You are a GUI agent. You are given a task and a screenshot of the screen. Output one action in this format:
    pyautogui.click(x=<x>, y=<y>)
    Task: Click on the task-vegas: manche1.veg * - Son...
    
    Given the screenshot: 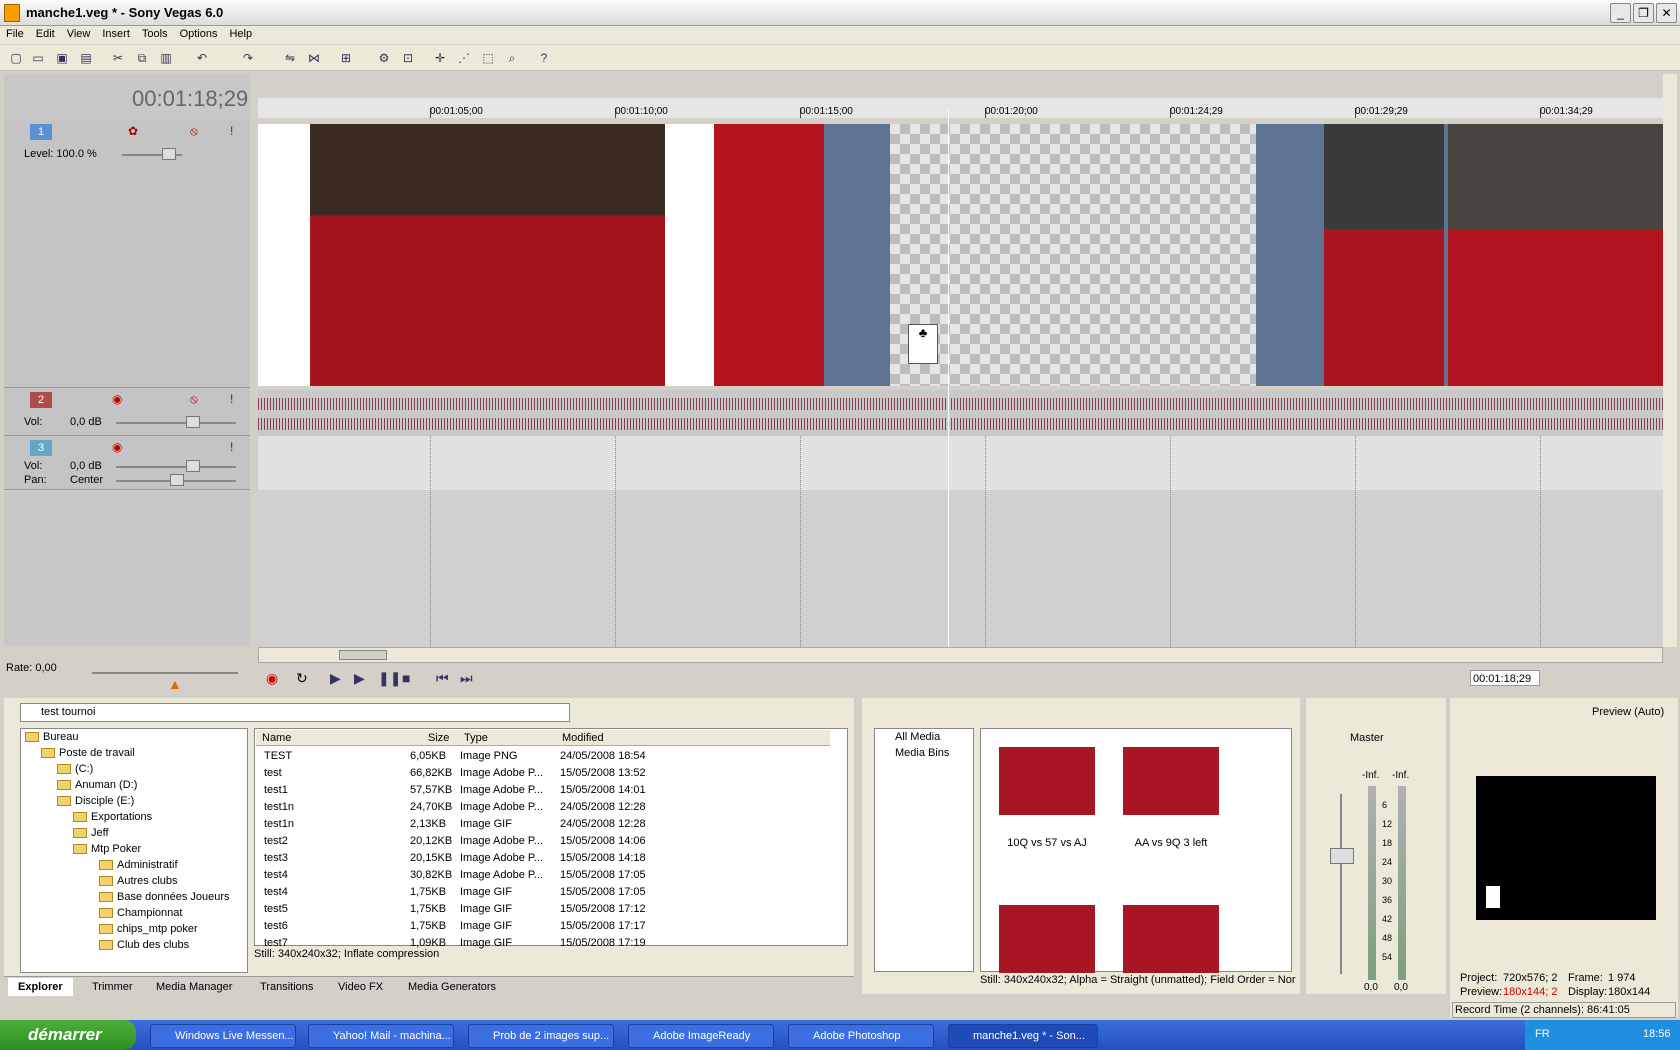 What is the action you would take?
    pyautogui.click(x=1023, y=1036)
    